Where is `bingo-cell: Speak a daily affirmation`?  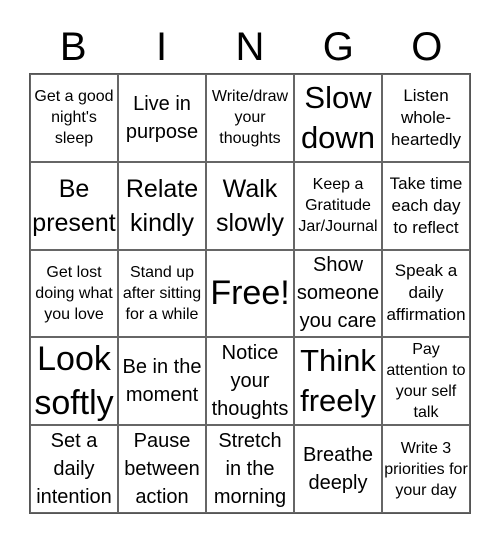 bingo-cell: Speak a daily affirmation is located at coordinates (426, 293).